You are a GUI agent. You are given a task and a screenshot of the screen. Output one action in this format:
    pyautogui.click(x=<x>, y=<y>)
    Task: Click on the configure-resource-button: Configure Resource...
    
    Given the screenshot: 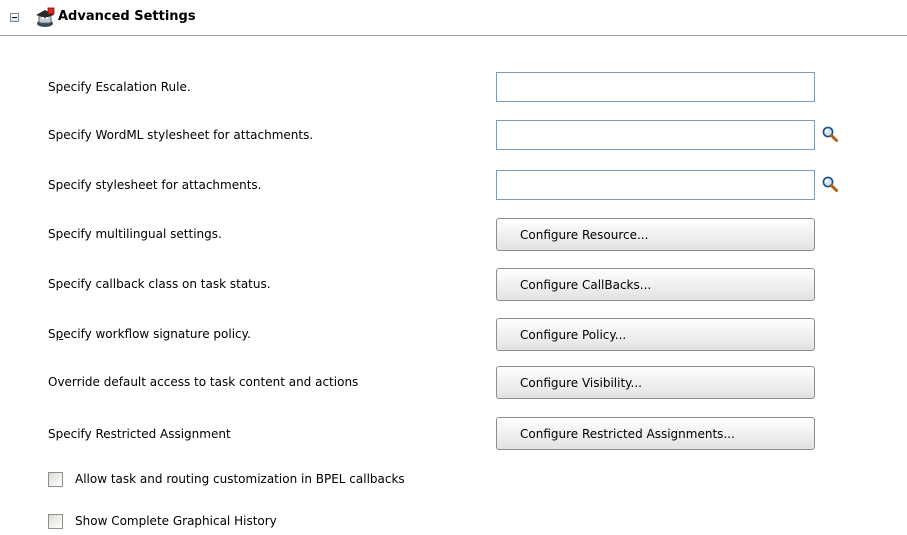 What is the action you would take?
    pyautogui.click(x=655, y=234)
    